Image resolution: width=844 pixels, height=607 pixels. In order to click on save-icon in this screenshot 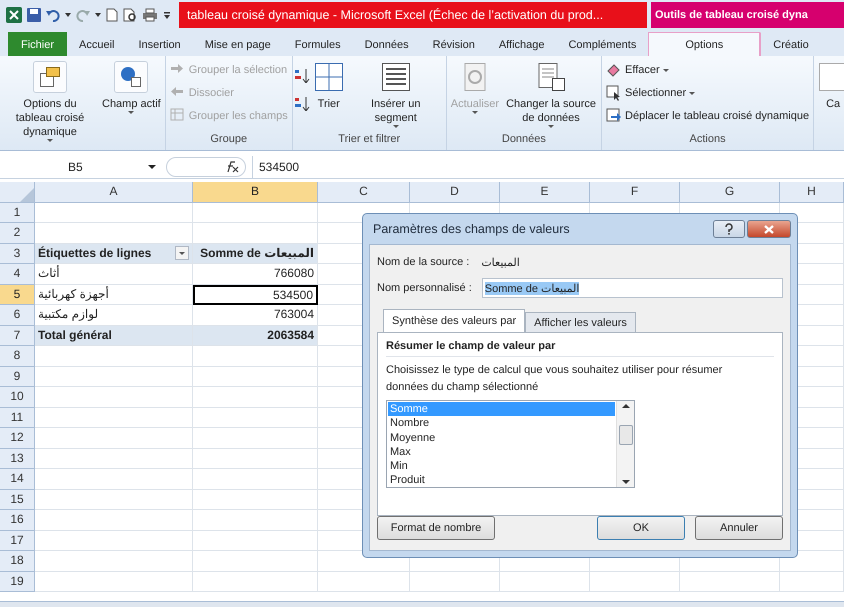, I will do `click(34, 15)`.